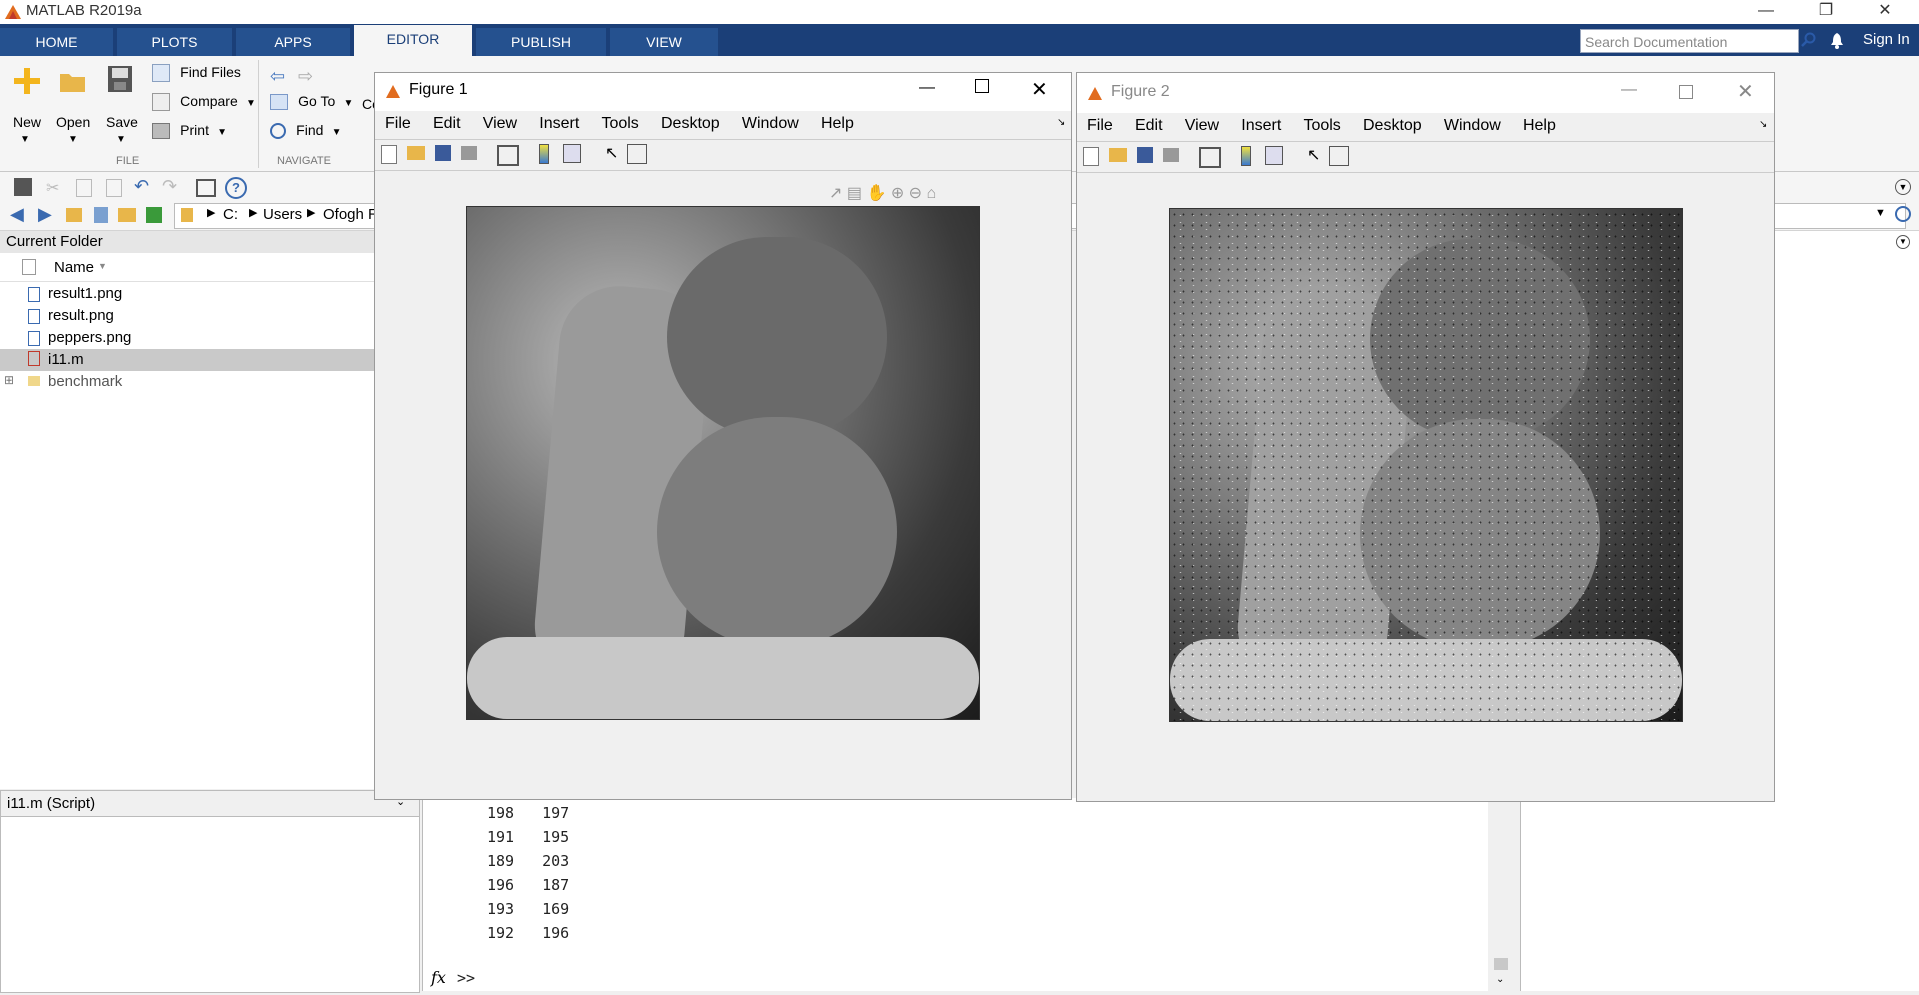  What do you see at coordinates (915, 193) in the screenshot?
I see `zoom-out-icon: ⊖` at bounding box center [915, 193].